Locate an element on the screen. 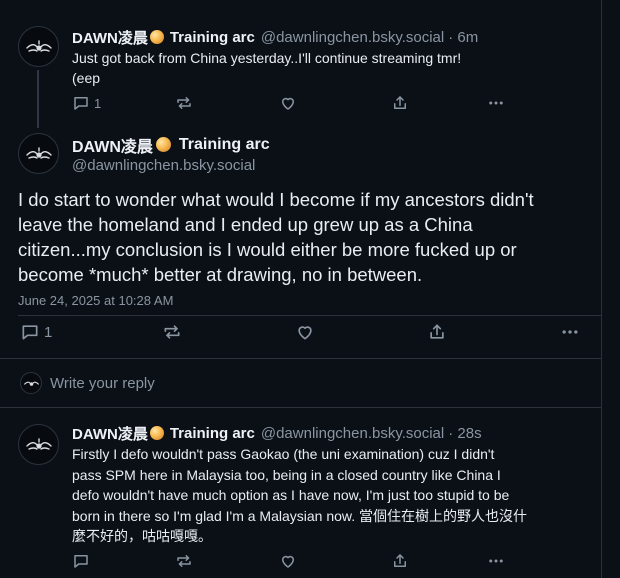 Image resolution: width=620 pixels, height=578 pixels. post-time: · 28s is located at coordinates (464, 433).